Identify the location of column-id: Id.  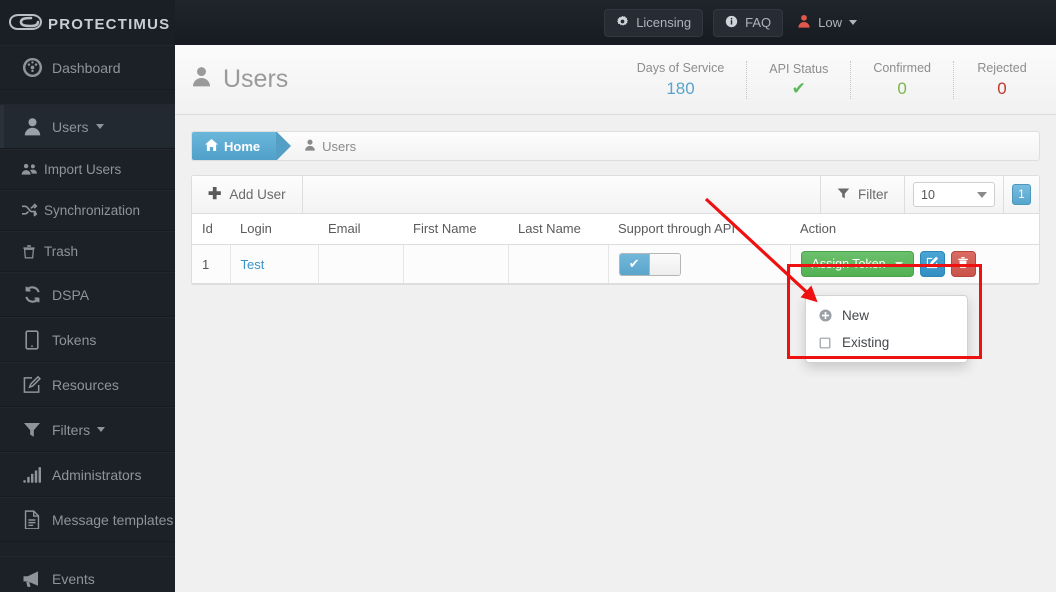
(211, 229).